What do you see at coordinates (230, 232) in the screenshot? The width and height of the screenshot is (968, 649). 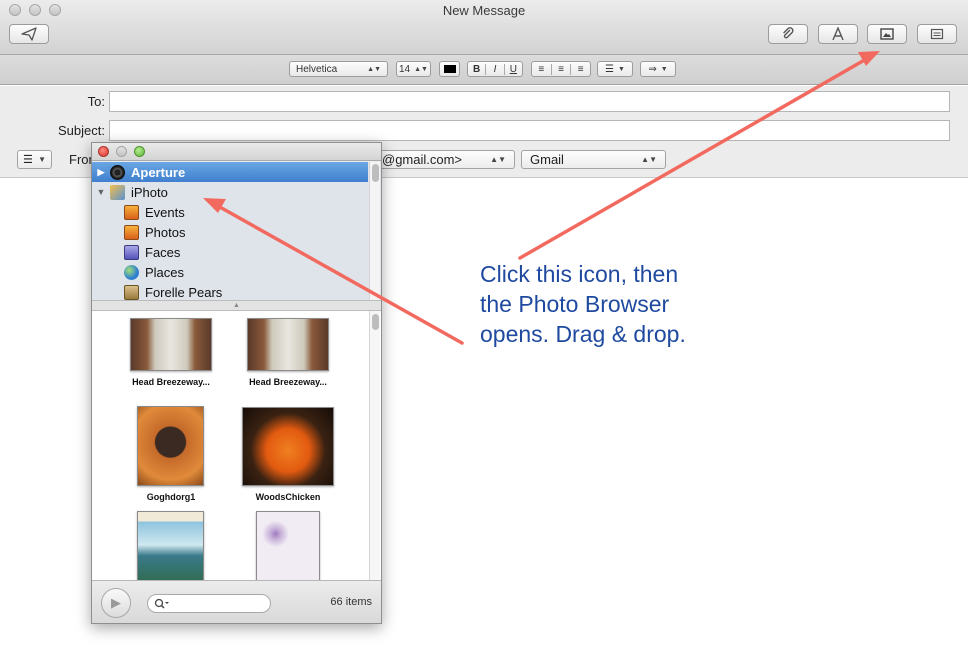 I see `source-photos: Photos` at bounding box center [230, 232].